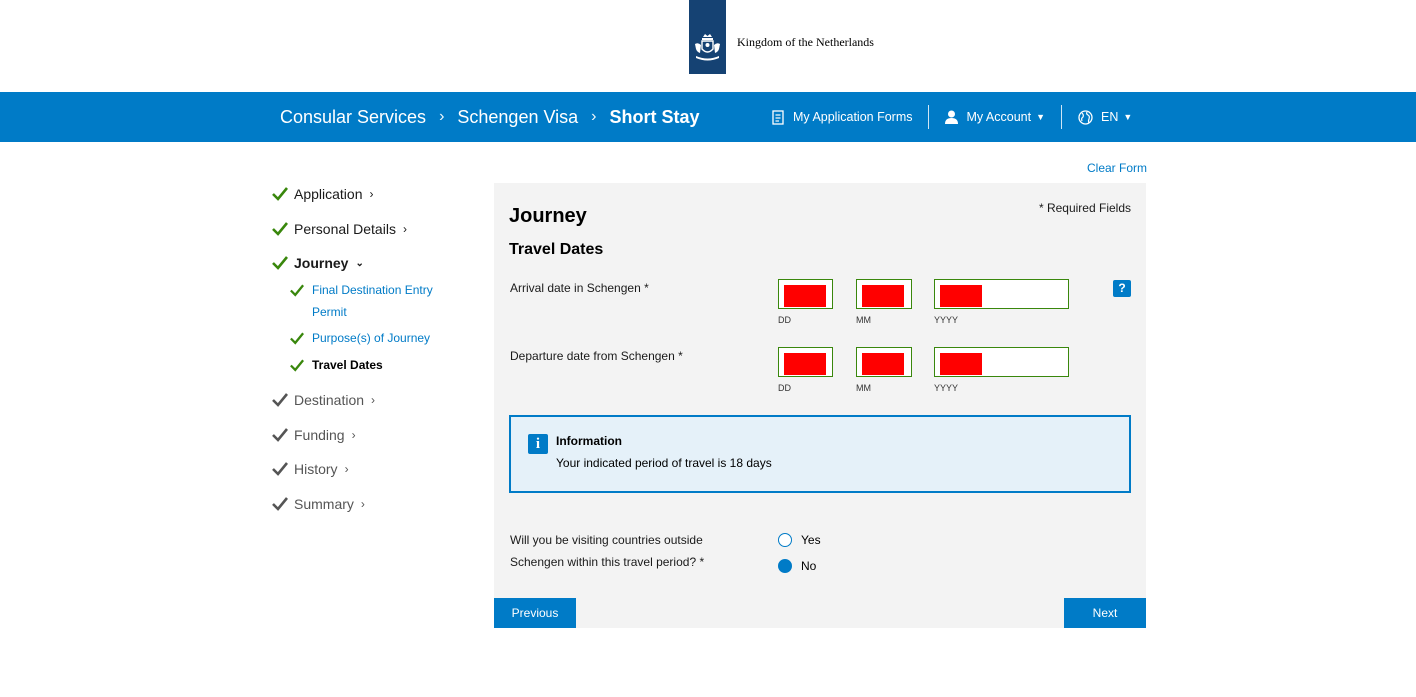 The height and width of the screenshot is (697, 1416). I want to click on language-label: EN, so click(1110, 117).